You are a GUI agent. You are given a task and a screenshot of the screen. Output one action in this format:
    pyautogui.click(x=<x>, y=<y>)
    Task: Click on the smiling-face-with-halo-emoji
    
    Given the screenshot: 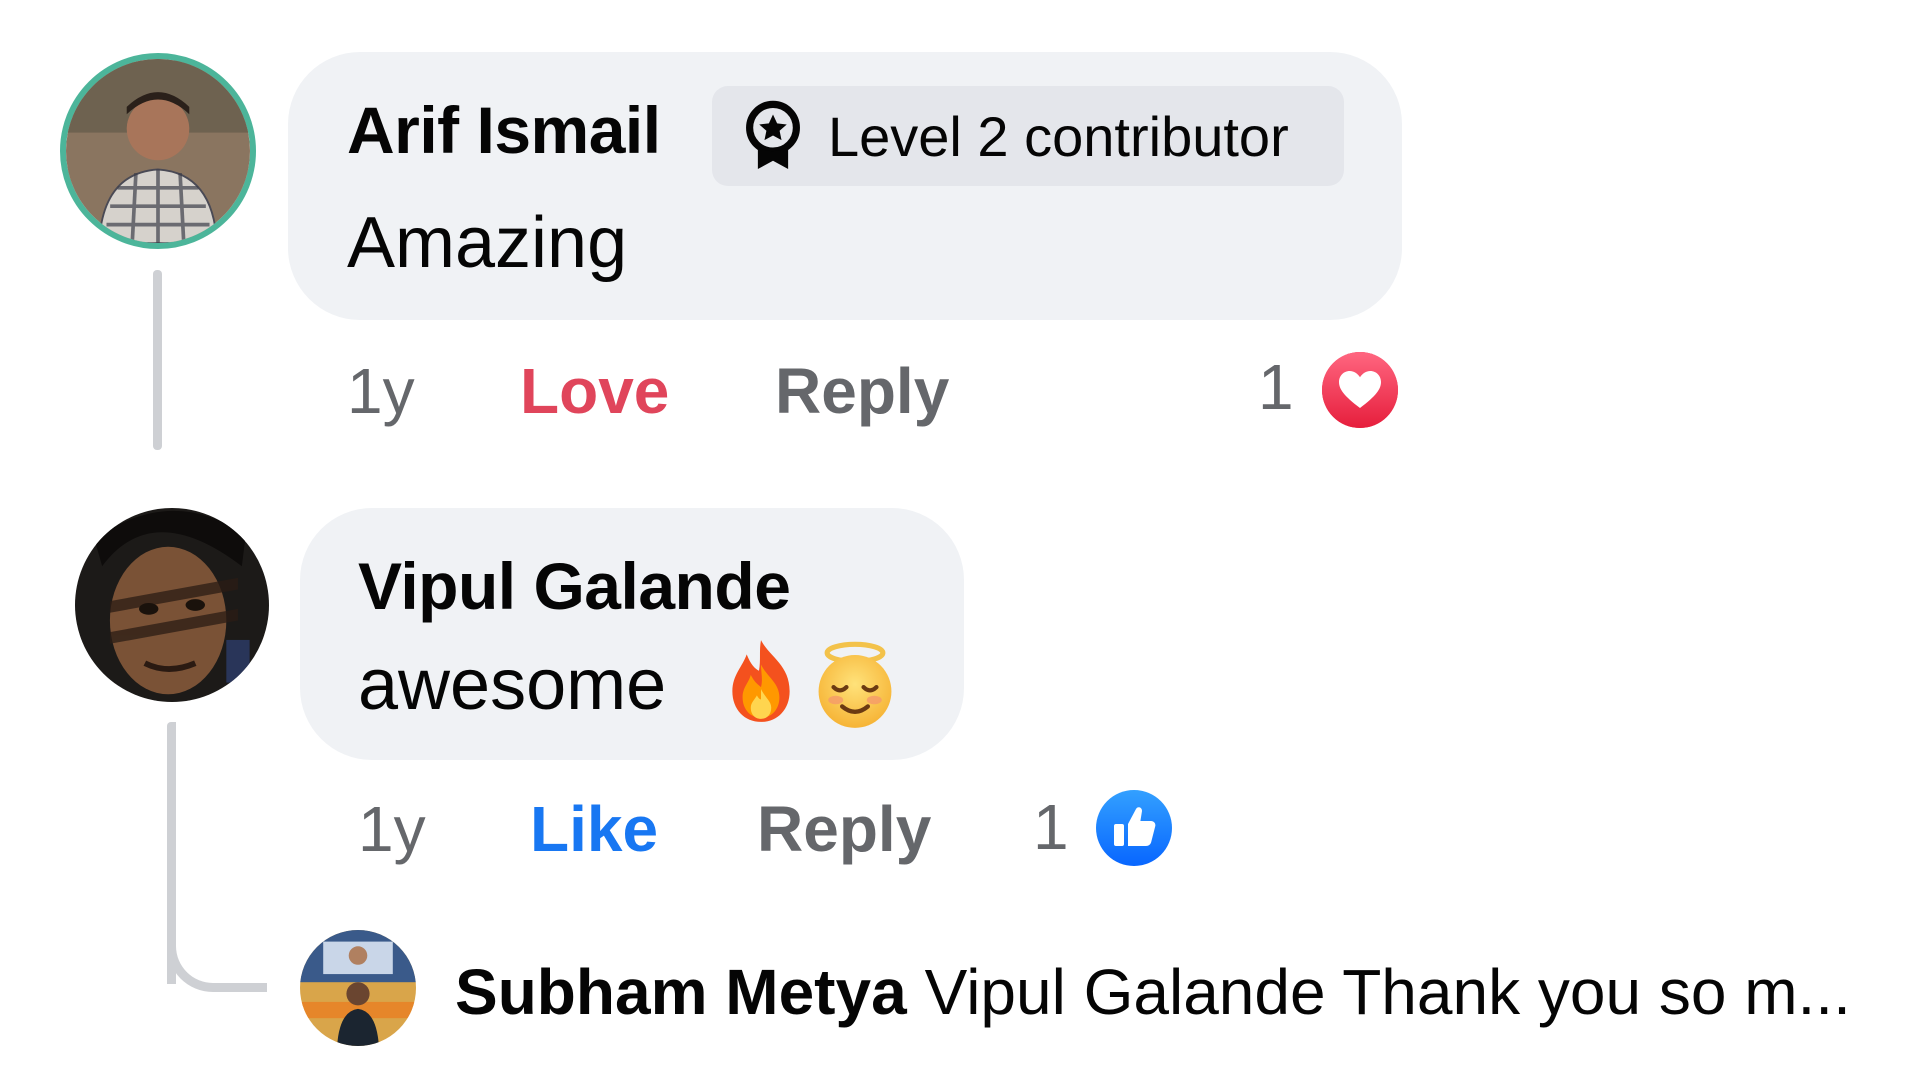 What is the action you would take?
    pyautogui.click(x=855, y=685)
    